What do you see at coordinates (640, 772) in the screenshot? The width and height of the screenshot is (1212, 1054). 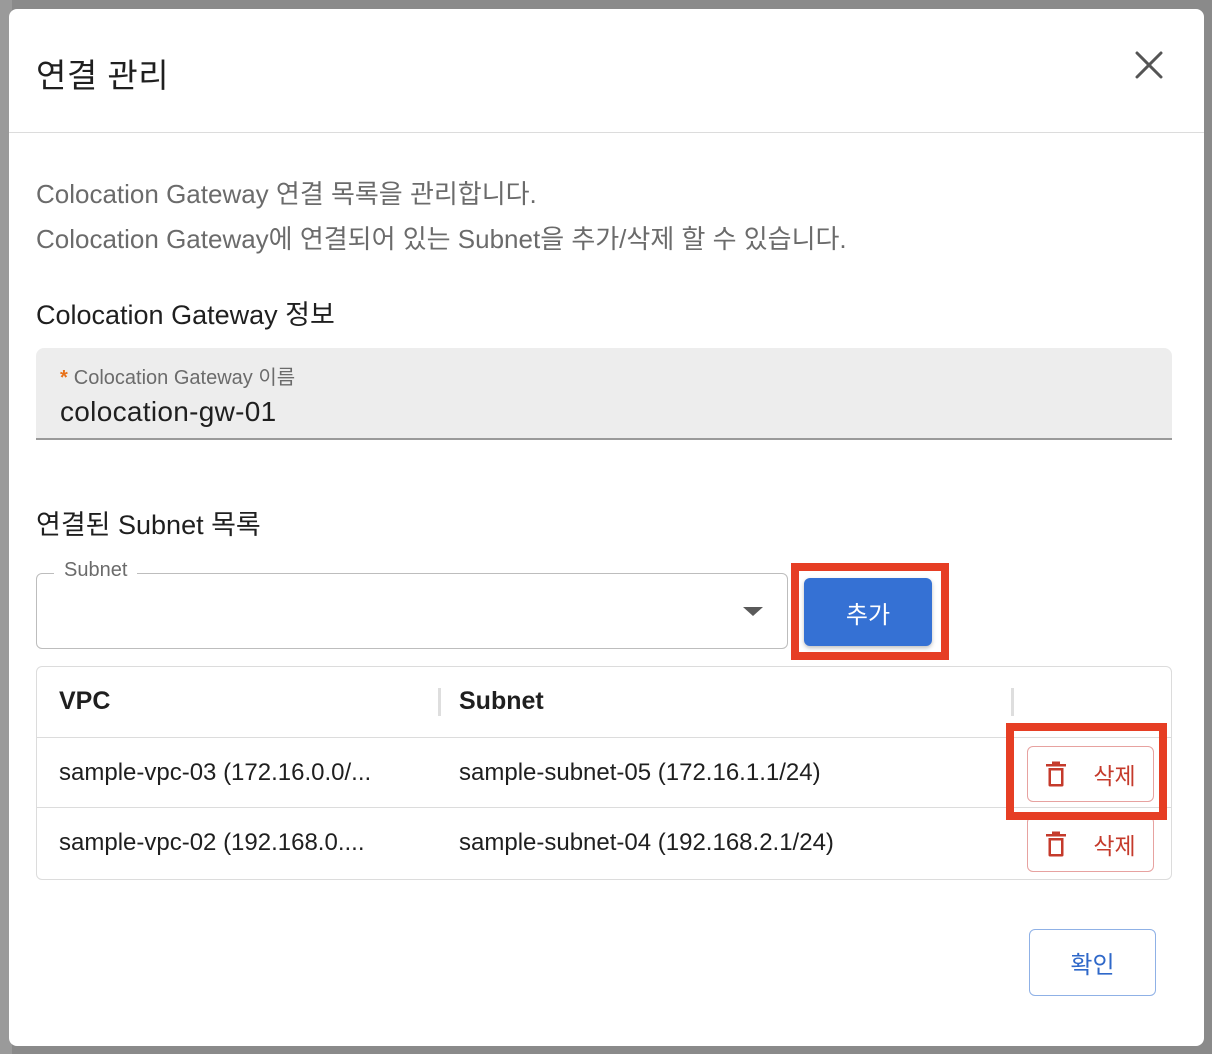 I see `cell-subnet: sample-subnet-05 (172.16.1.1/24)` at bounding box center [640, 772].